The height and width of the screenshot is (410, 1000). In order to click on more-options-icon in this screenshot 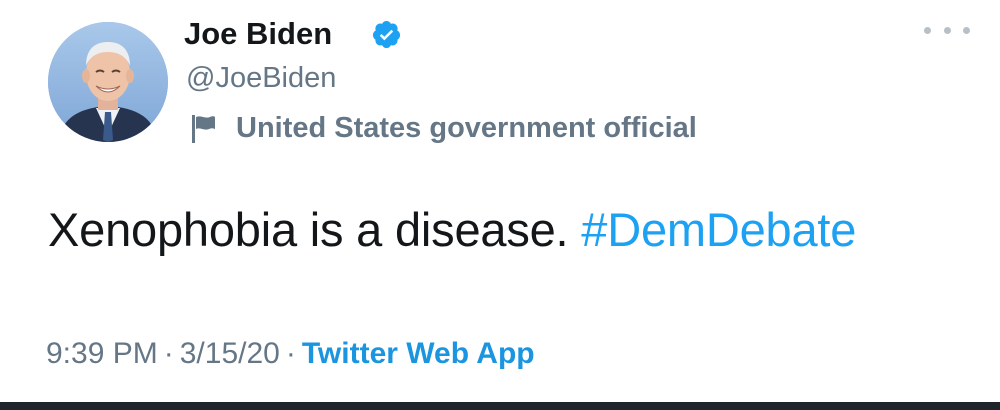, I will do `click(947, 30)`.